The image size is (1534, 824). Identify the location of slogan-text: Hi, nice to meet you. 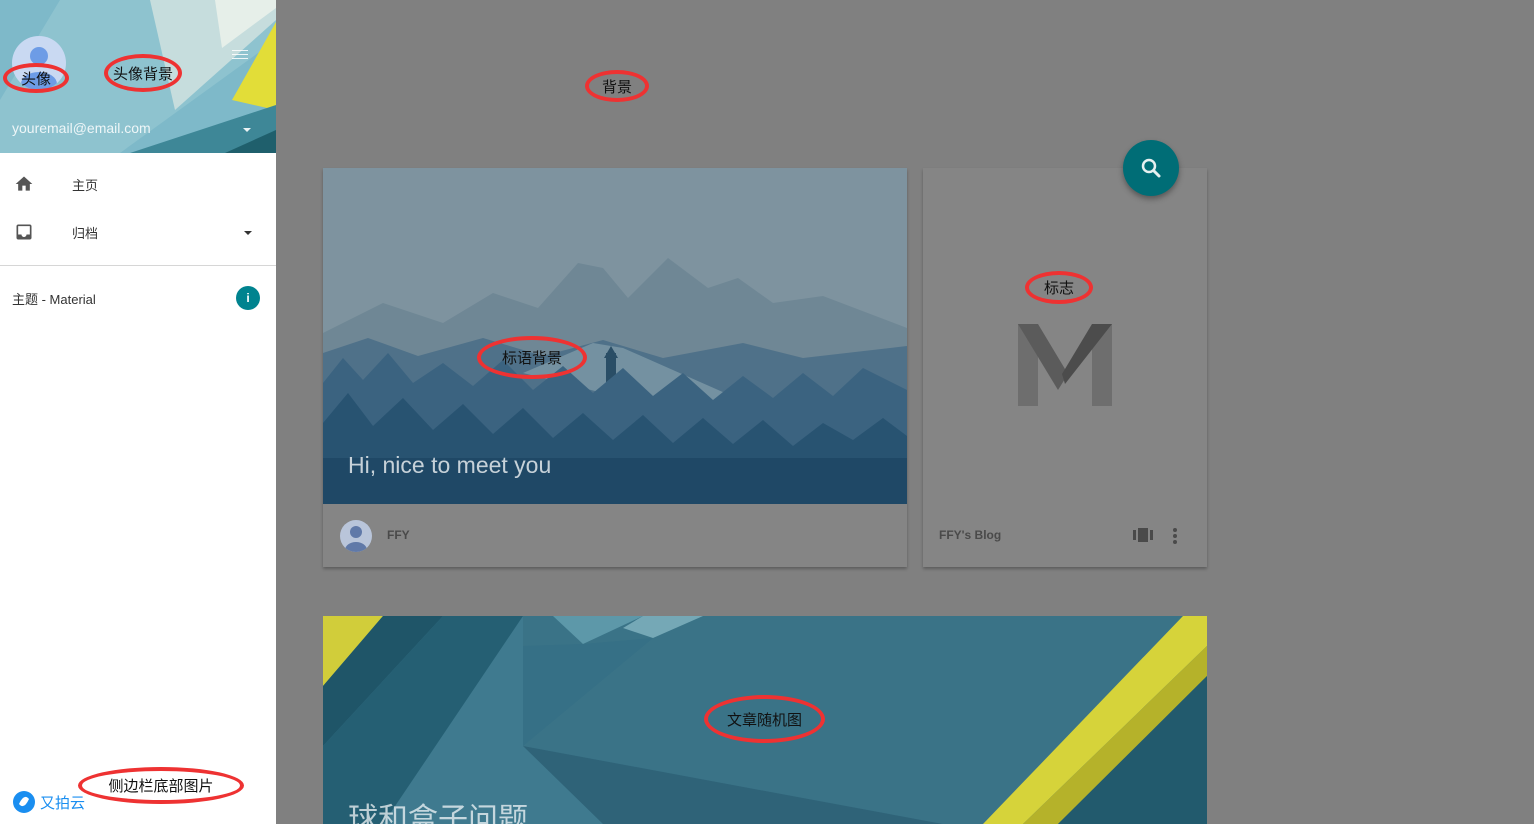
(450, 465).